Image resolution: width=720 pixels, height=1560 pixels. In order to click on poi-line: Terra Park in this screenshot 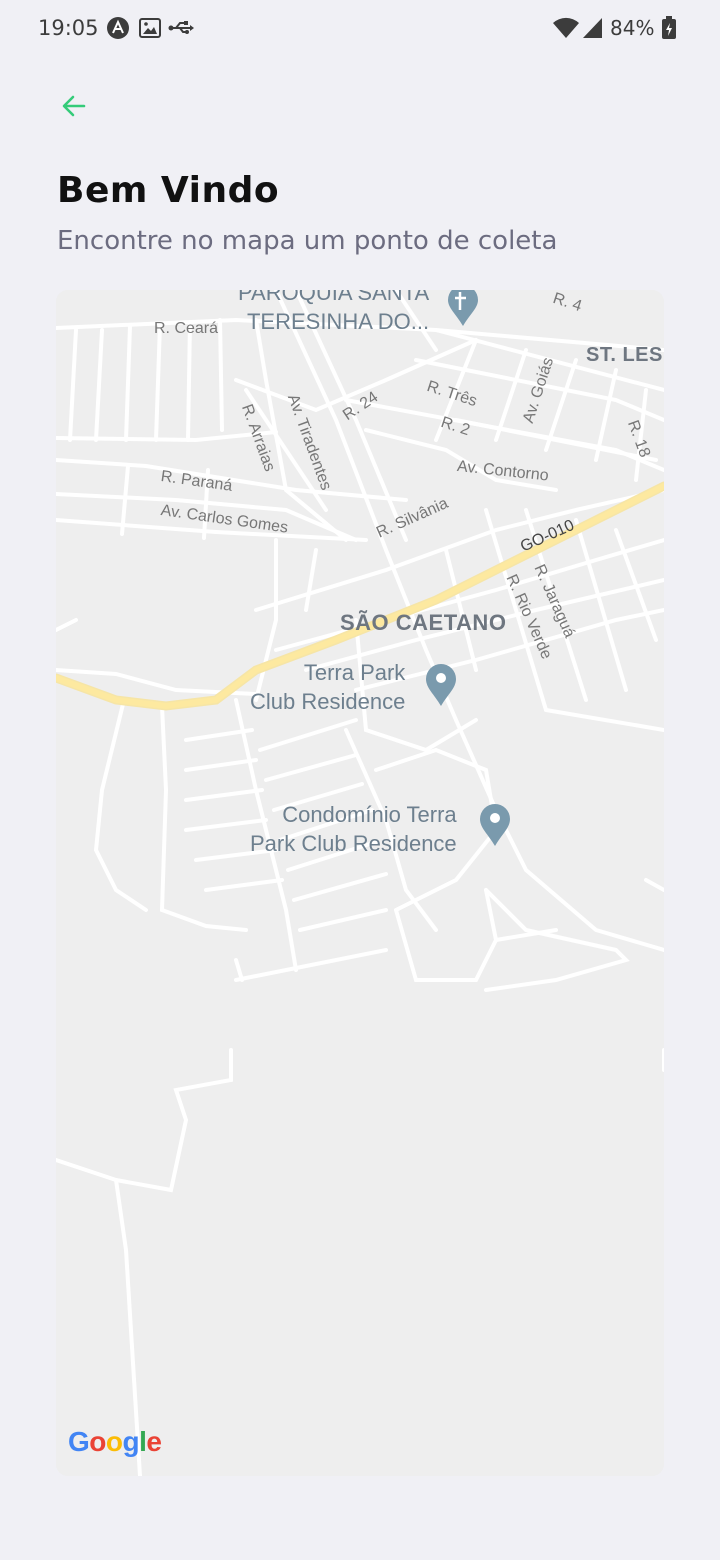, I will do `click(354, 672)`.